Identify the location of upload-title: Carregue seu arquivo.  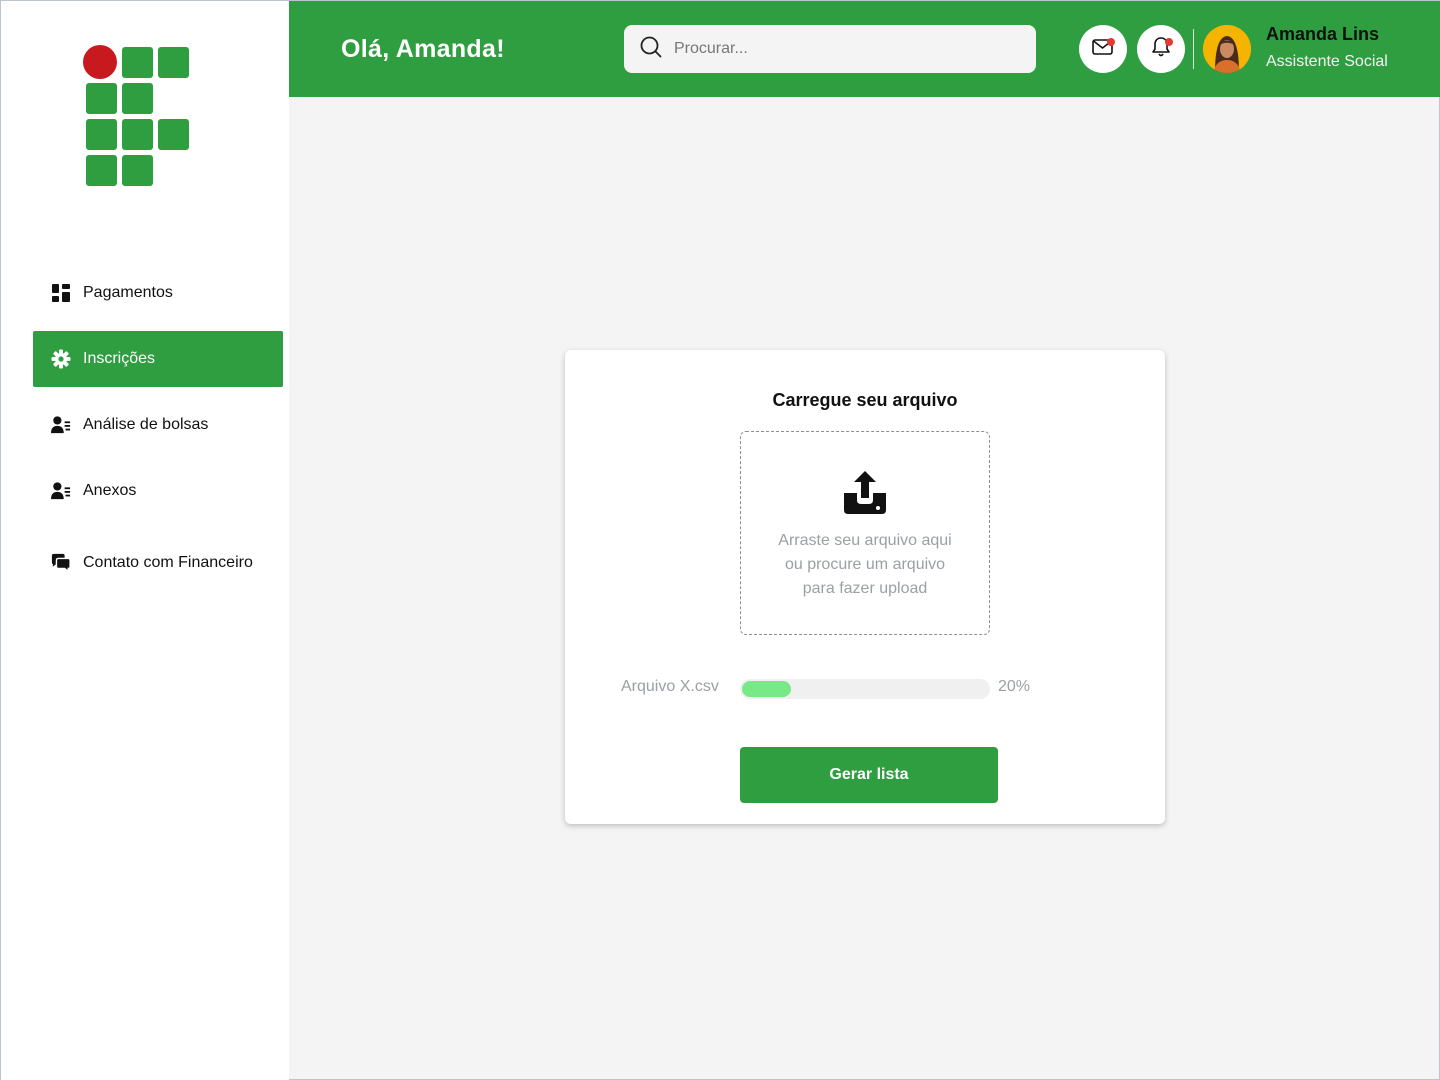
(865, 400).